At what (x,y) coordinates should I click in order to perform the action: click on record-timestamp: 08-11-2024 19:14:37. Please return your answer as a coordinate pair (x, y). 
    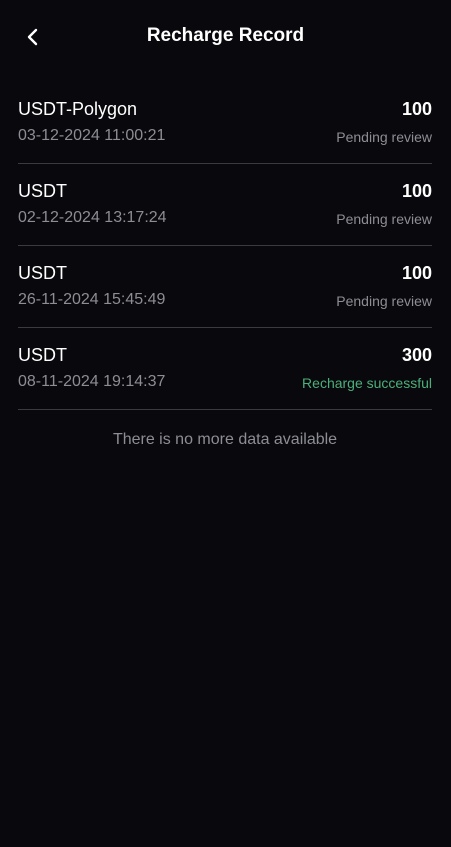
    Looking at the image, I should click on (92, 381).